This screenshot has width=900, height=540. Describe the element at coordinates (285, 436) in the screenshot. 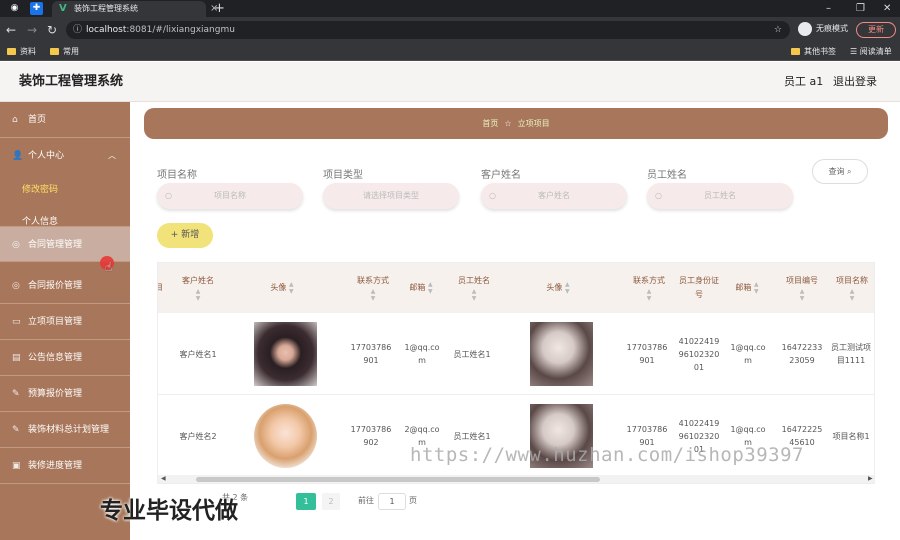

I see `customer-avatar-image` at that location.